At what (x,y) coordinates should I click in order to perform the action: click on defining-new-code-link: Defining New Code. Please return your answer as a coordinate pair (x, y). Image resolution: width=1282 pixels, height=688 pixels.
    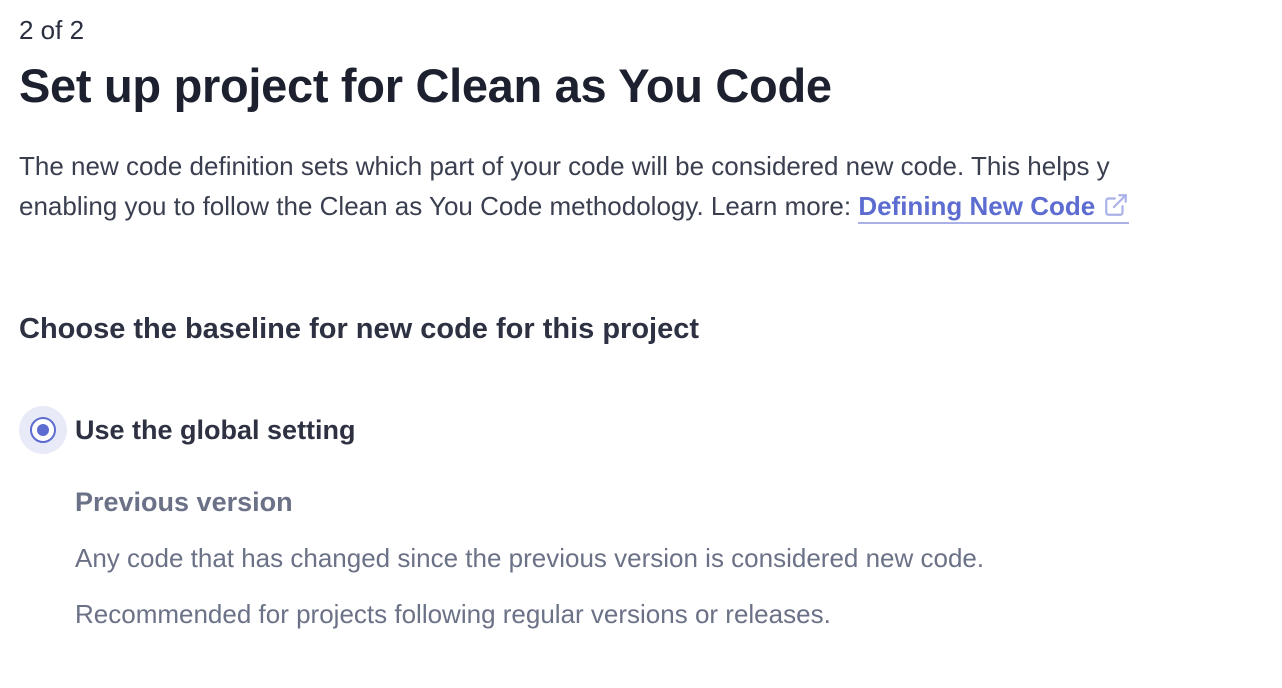
    Looking at the image, I should click on (994, 207).